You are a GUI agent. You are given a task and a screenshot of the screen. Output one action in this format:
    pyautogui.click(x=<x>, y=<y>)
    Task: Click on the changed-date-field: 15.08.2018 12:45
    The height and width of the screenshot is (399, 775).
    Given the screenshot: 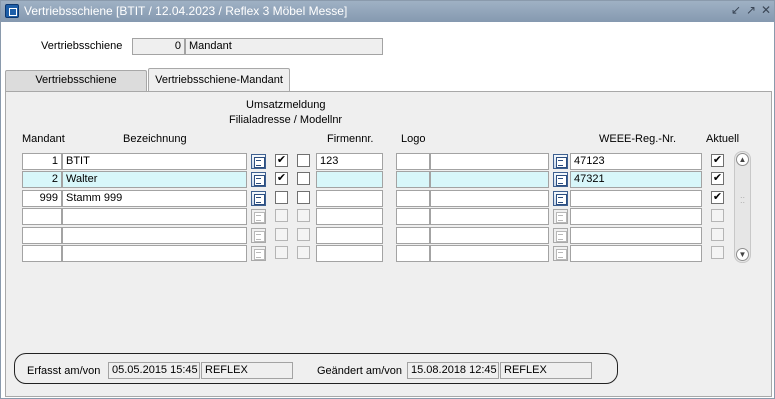 What is the action you would take?
    pyautogui.click(x=453, y=370)
    